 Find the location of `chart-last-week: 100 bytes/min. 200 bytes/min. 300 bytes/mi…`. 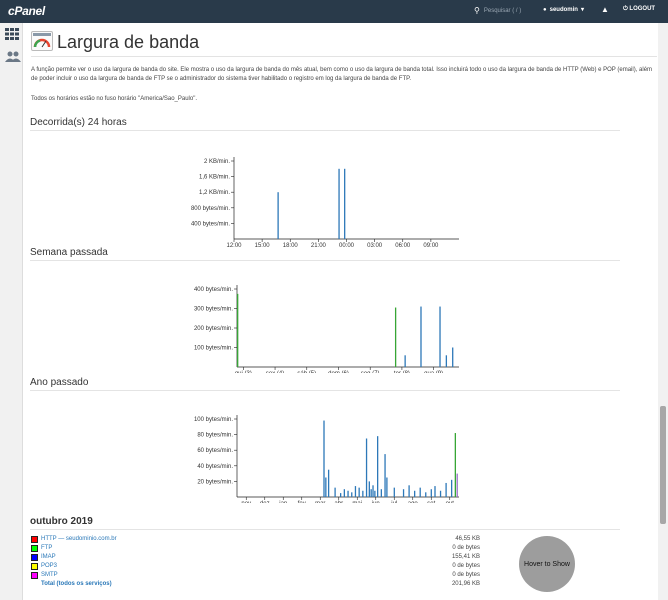

chart-last-week: 100 bytes/min. 200 bytes/min. 300 bytes/mi… is located at coordinates (326, 329).